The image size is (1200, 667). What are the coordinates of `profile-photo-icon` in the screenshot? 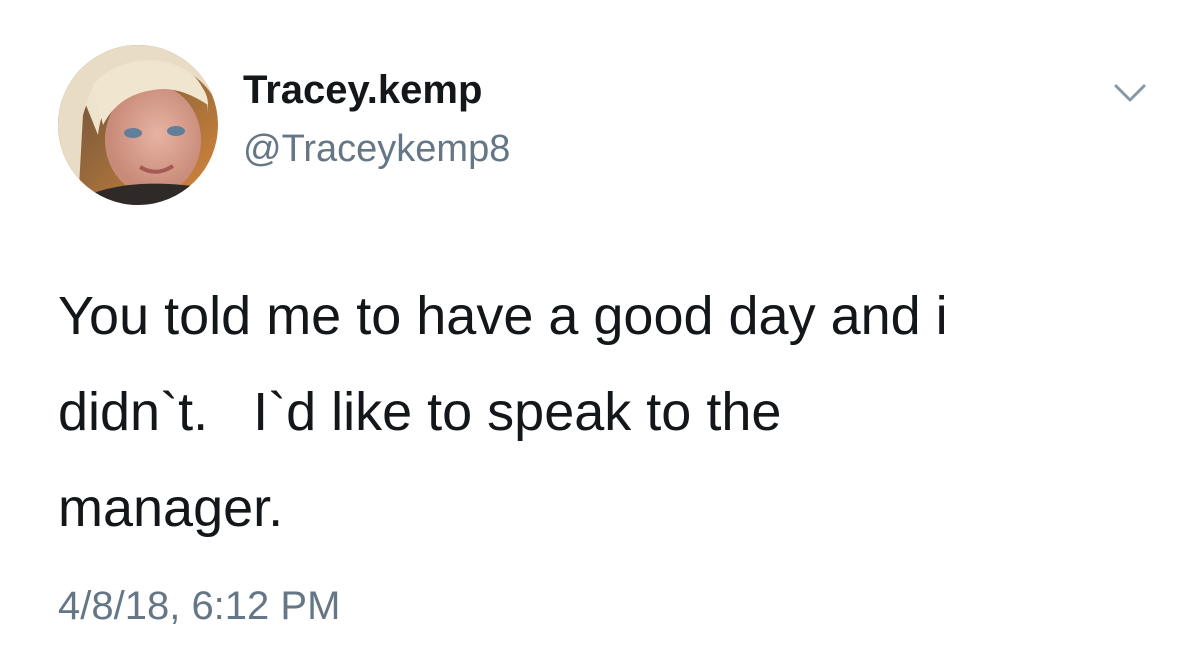 It's located at (138, 125).